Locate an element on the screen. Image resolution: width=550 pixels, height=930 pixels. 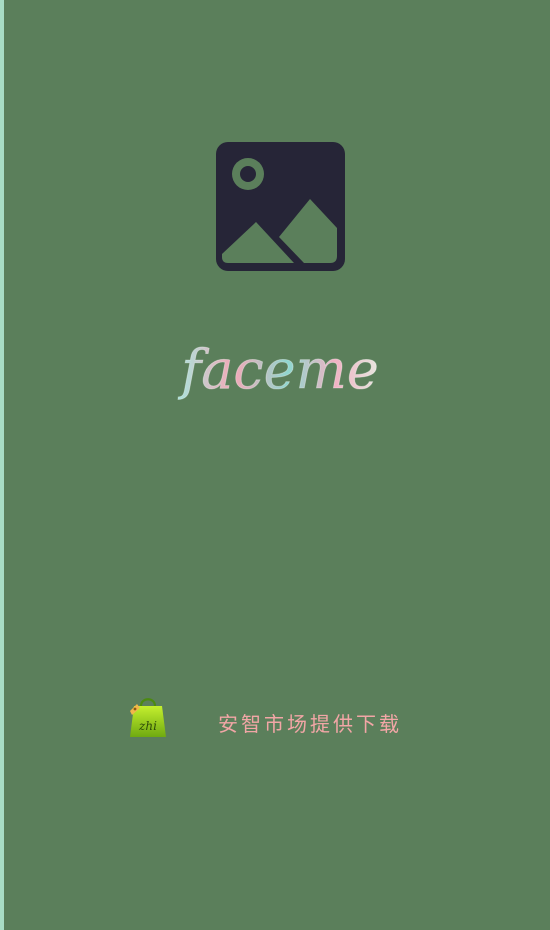
download-source-text: 安智市场提供下载 is located at coordinates (310, 724).